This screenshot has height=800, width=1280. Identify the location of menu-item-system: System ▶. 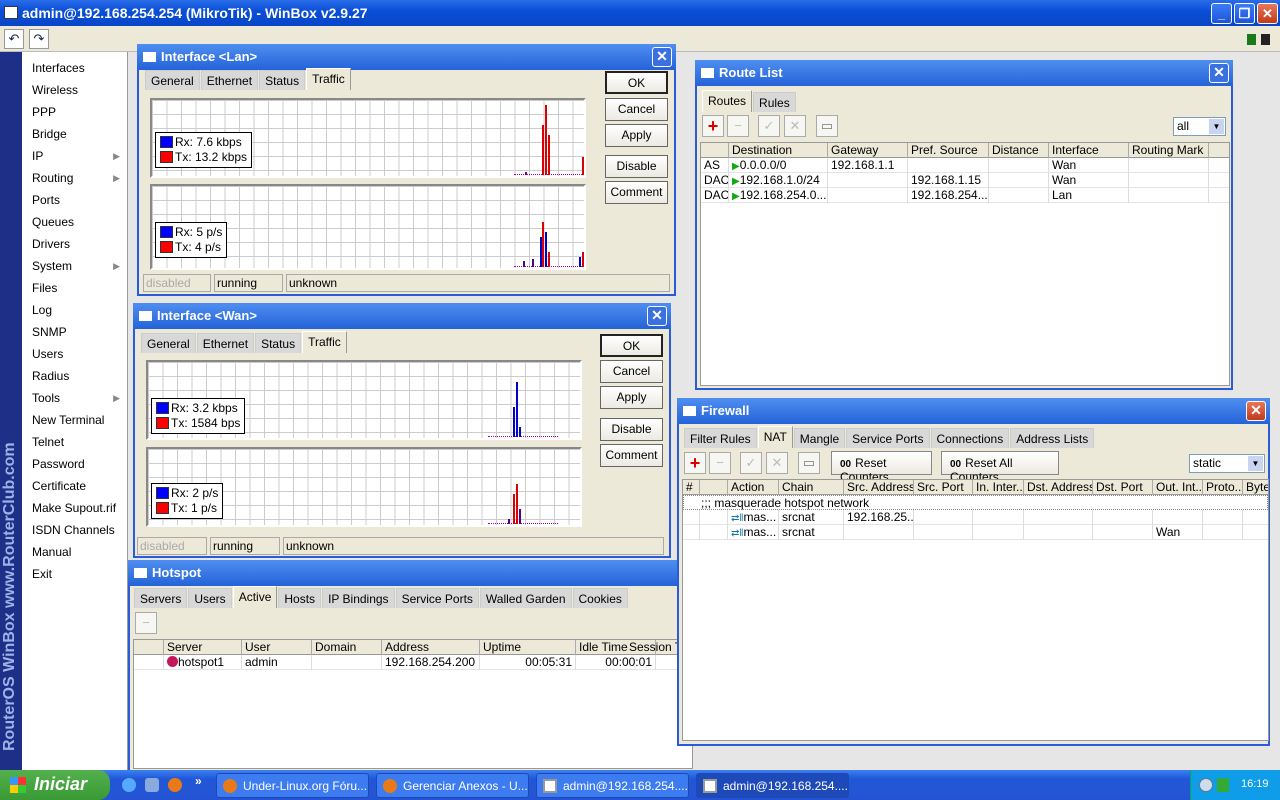
(78, 266).